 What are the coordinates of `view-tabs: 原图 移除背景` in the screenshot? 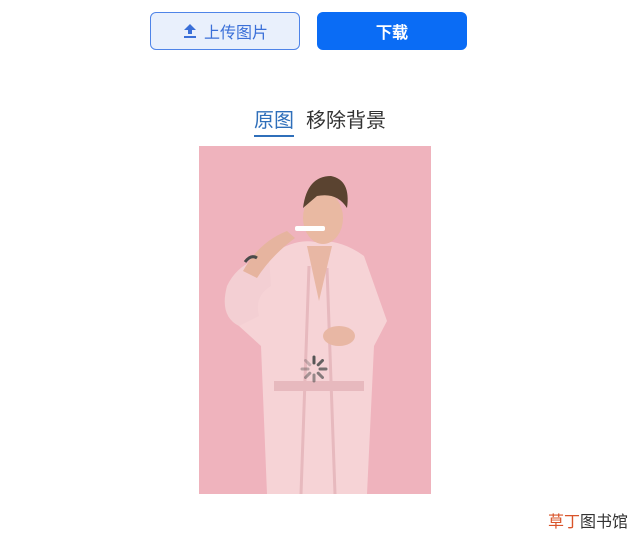 It's located at (320, 120).